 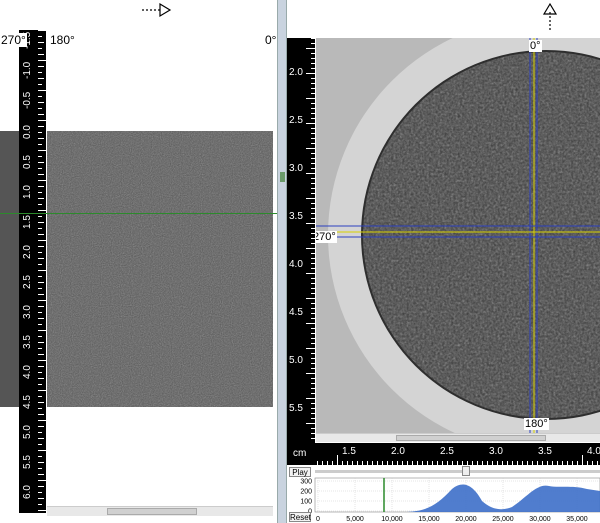 What do you see at coordinates (13, 40) in the screenshot?
I see `left-angle-270-label: 270°` at bounding box center [13, 40].